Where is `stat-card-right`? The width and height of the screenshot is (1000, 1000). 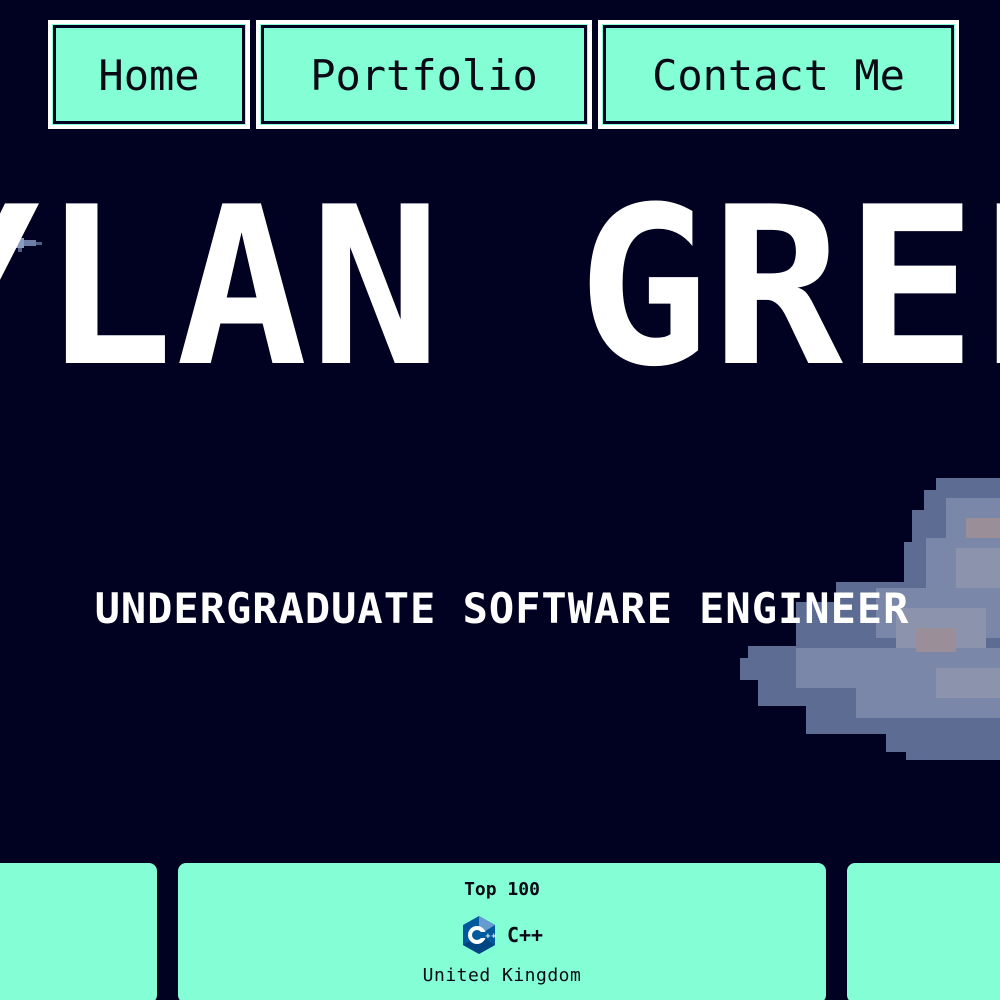
stat-card-right is located at coordinates (923, 931).